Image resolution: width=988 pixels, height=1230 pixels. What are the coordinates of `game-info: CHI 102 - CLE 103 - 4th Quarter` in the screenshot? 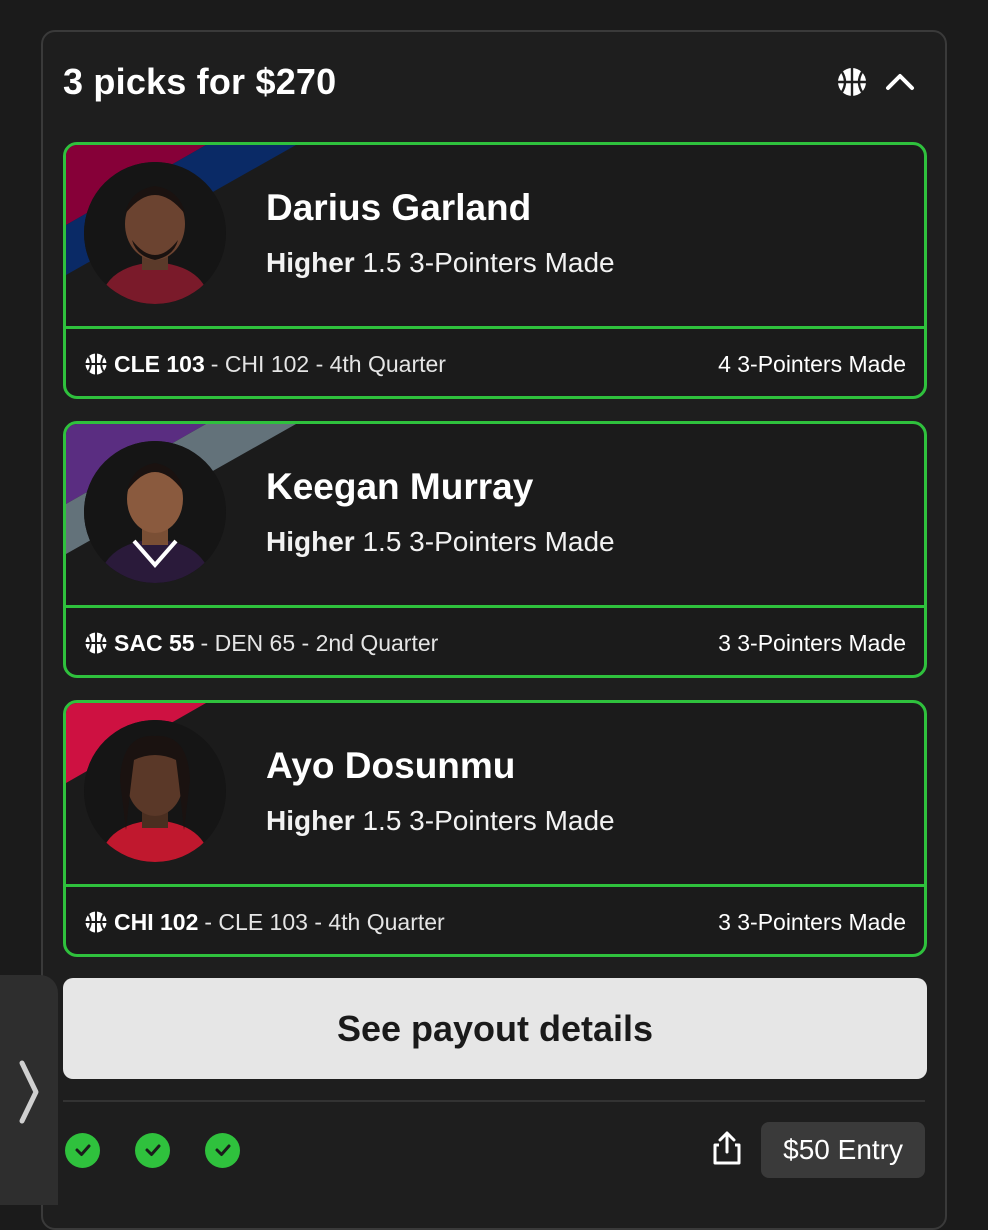 It's located at (264, 922).